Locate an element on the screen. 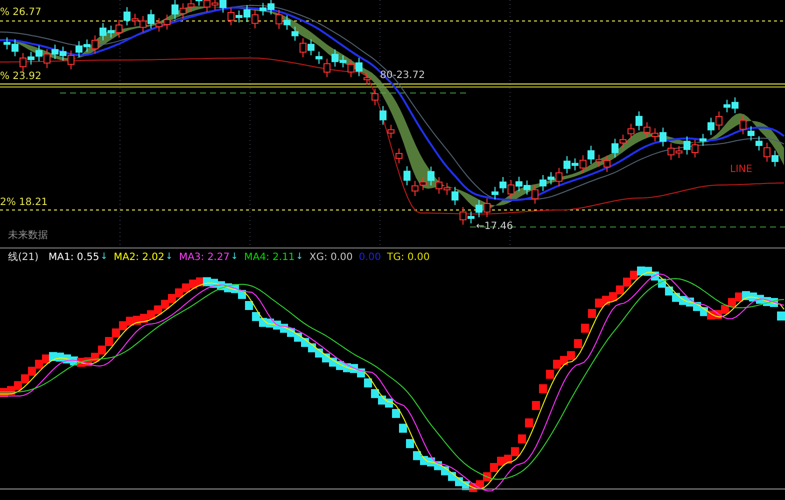 The image size is (785, 500). indicator-value: MA4: 2.11 is located at coordinates (269, 257).